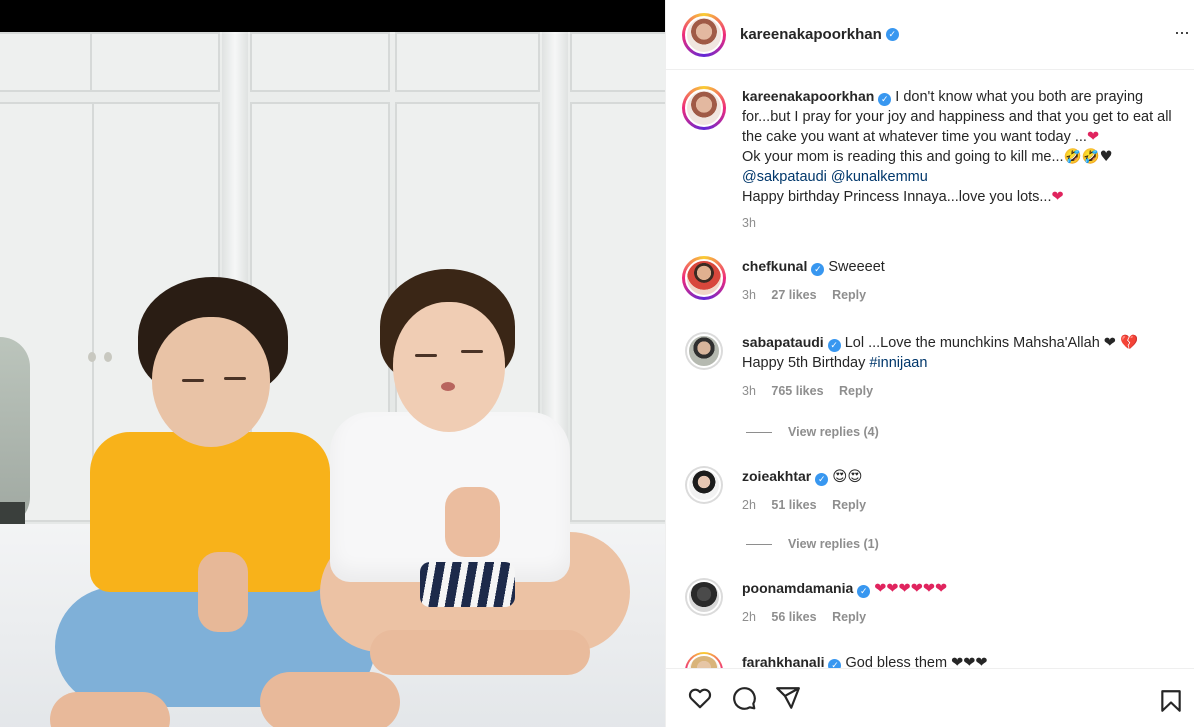 The height and width of the screenshot is (727, 1194). I want to click on comment-meta: 2h 56 likes Reply, so click(968, 617).